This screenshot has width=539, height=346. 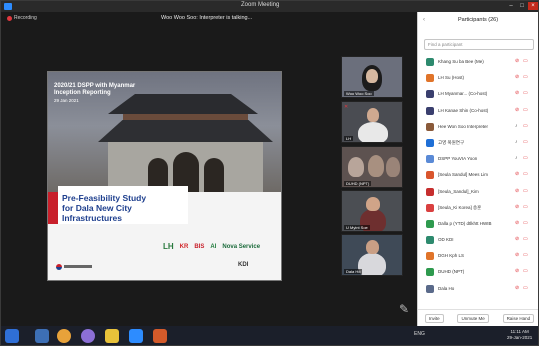 What do you see at coordinates (64, 336) in the screenshot?
I see `chrome-icon` at bounding box center [64, 336].